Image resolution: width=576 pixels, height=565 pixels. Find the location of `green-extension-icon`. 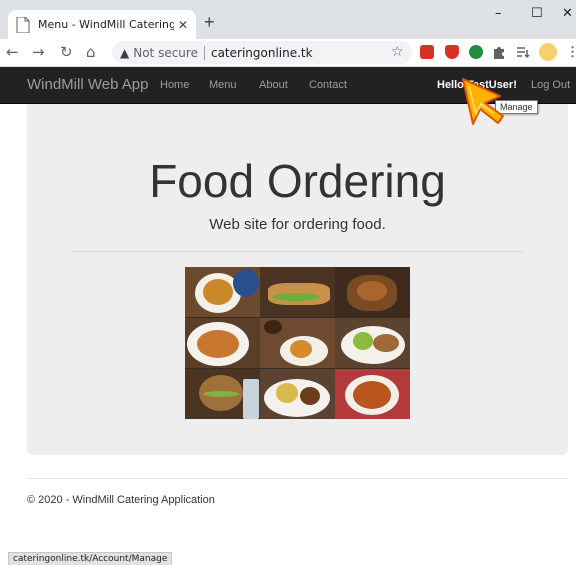

green-extension-icon is located at coordinates (476, 52).